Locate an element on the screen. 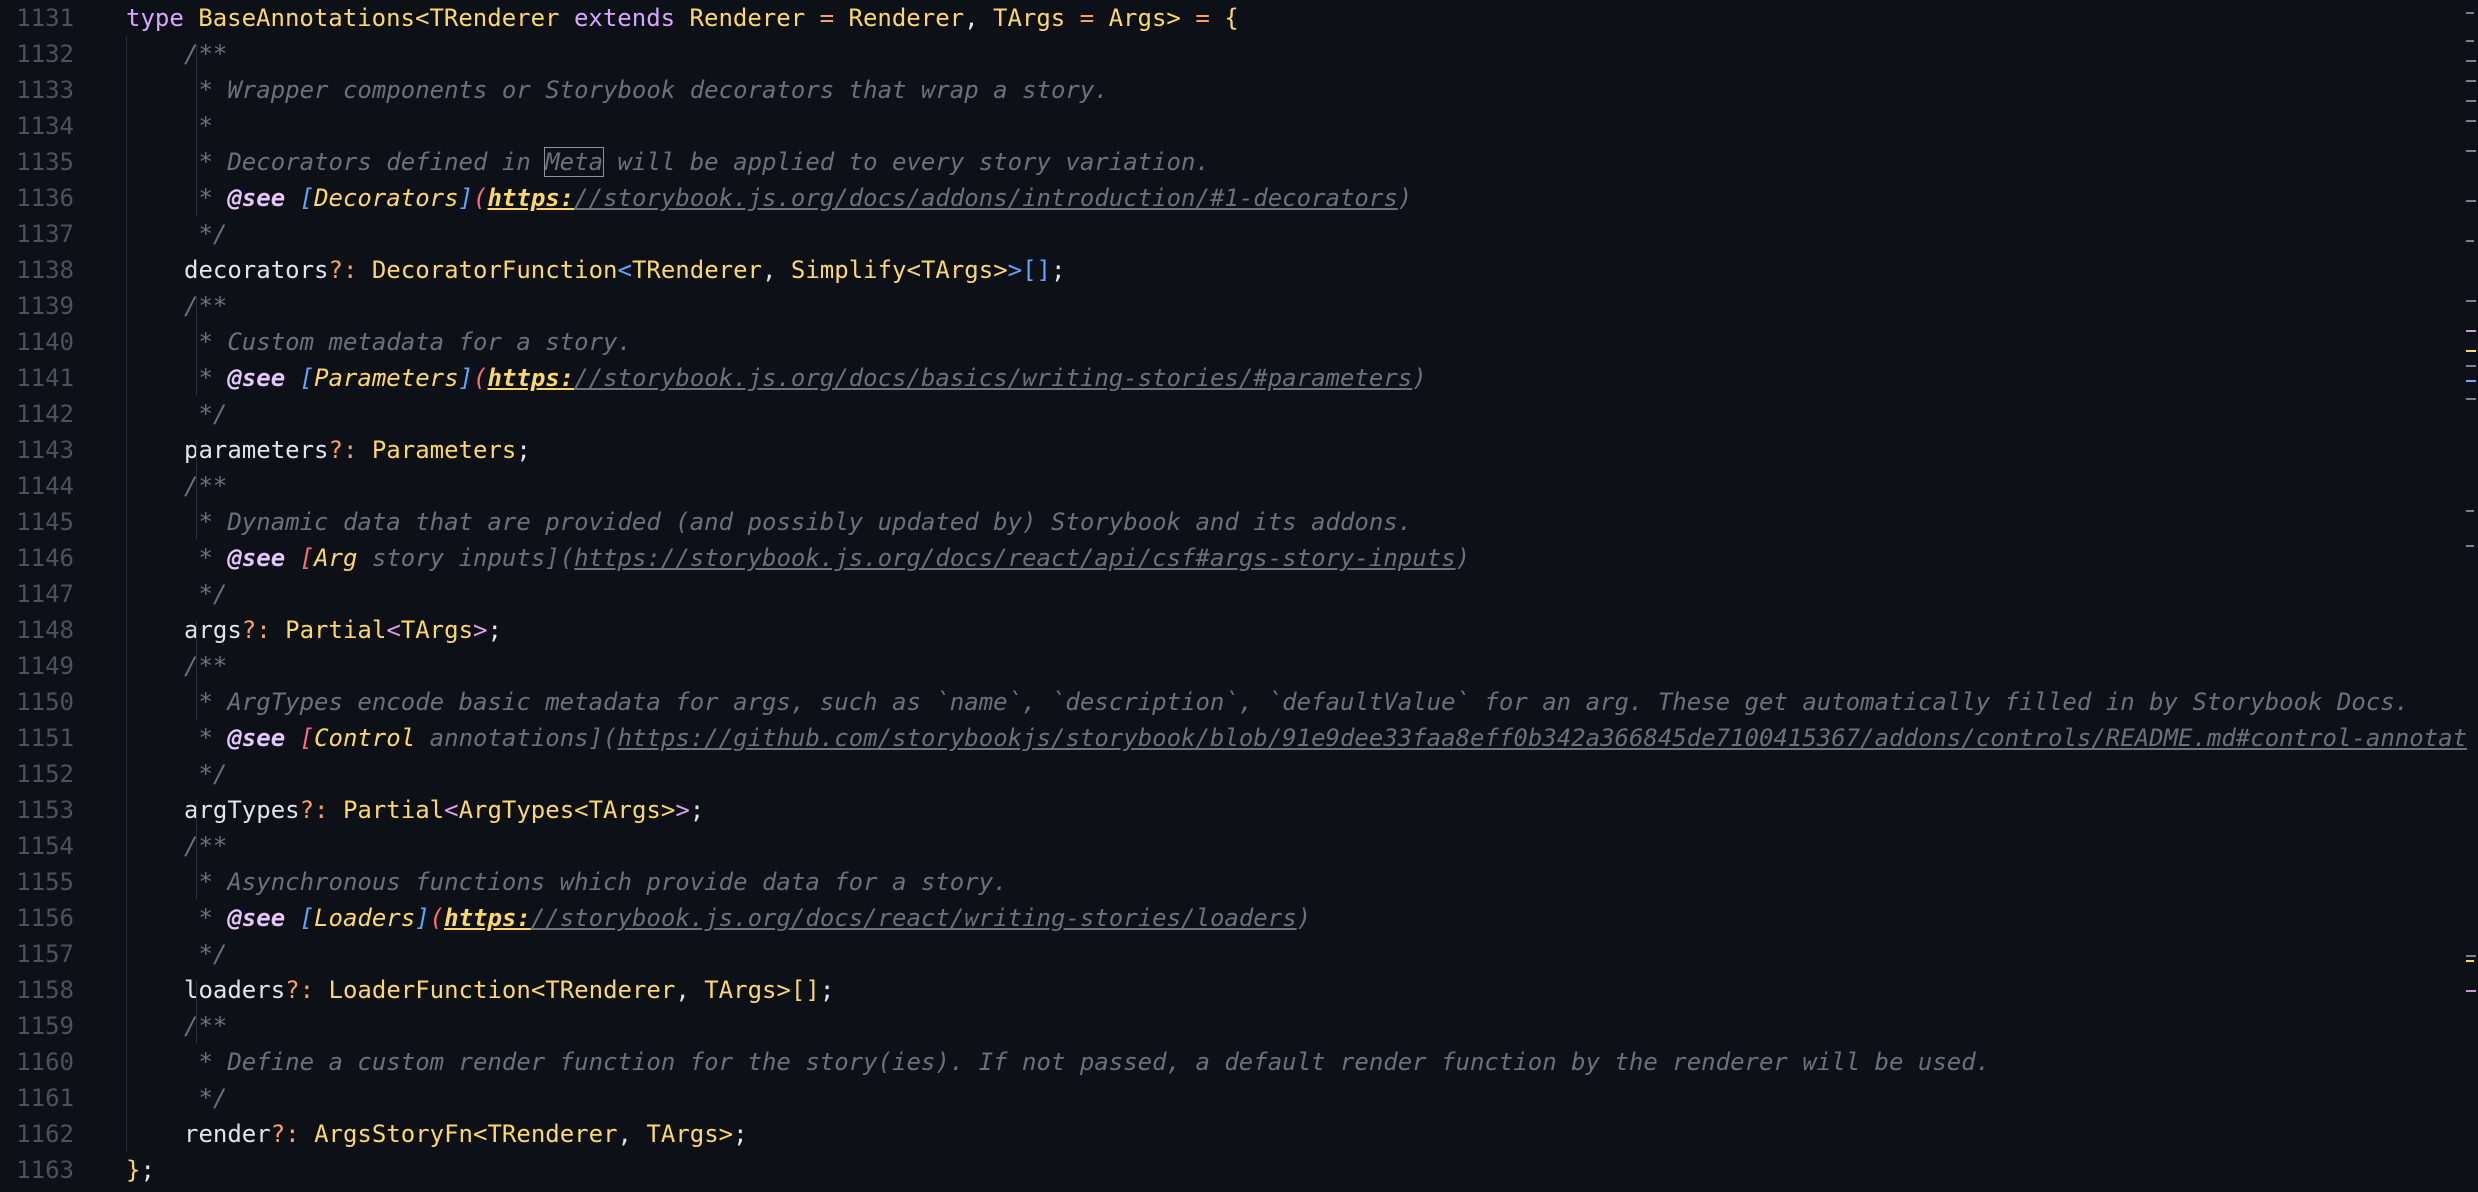 The height and width of the screenshot is (1192, 2478). code-line: 1161 */ is located at coordinates (1235, 1098).